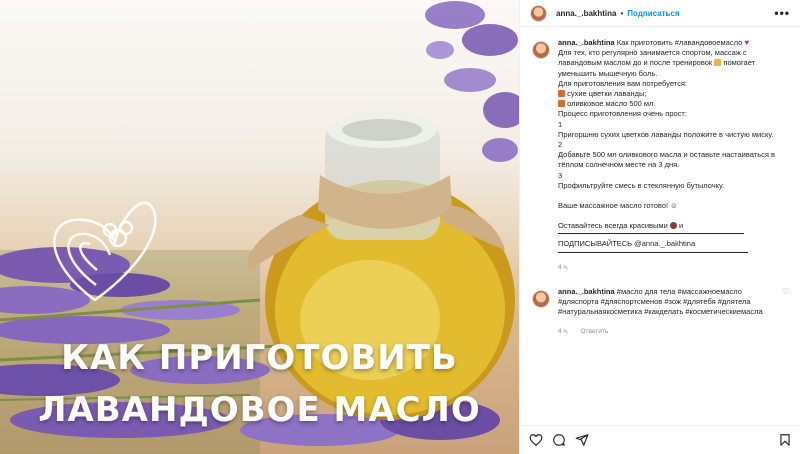 The width and height of the screenshot is (800, 454). Describe the element at coordinates (563, 332) in the screenshot. I see `comment-timestamp: 4 ч.` at that location.